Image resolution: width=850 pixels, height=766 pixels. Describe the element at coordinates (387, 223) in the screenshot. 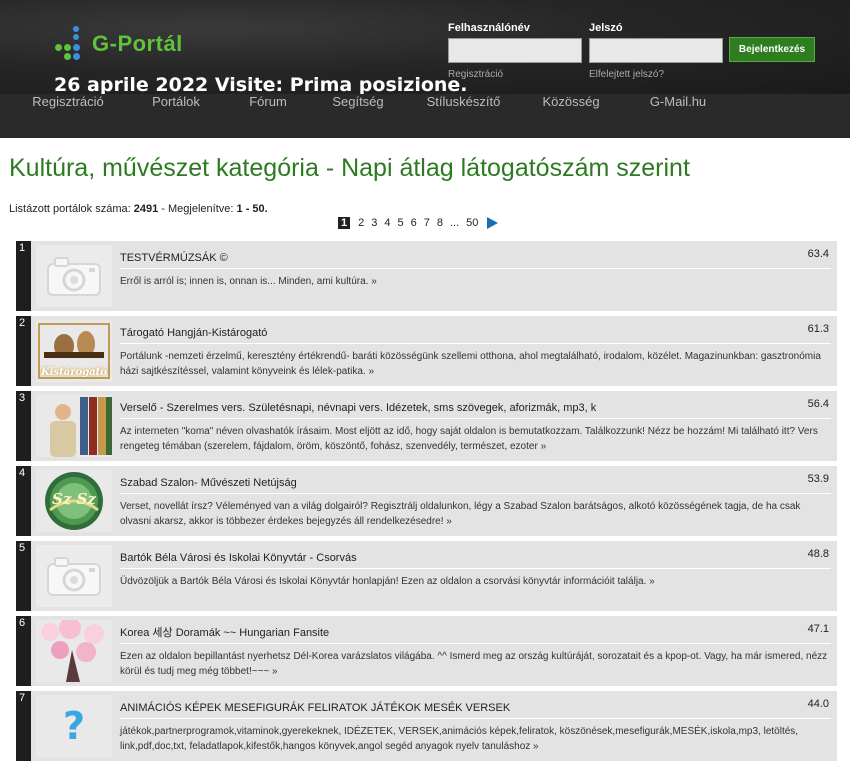

I see `page-link: 4` at that location.